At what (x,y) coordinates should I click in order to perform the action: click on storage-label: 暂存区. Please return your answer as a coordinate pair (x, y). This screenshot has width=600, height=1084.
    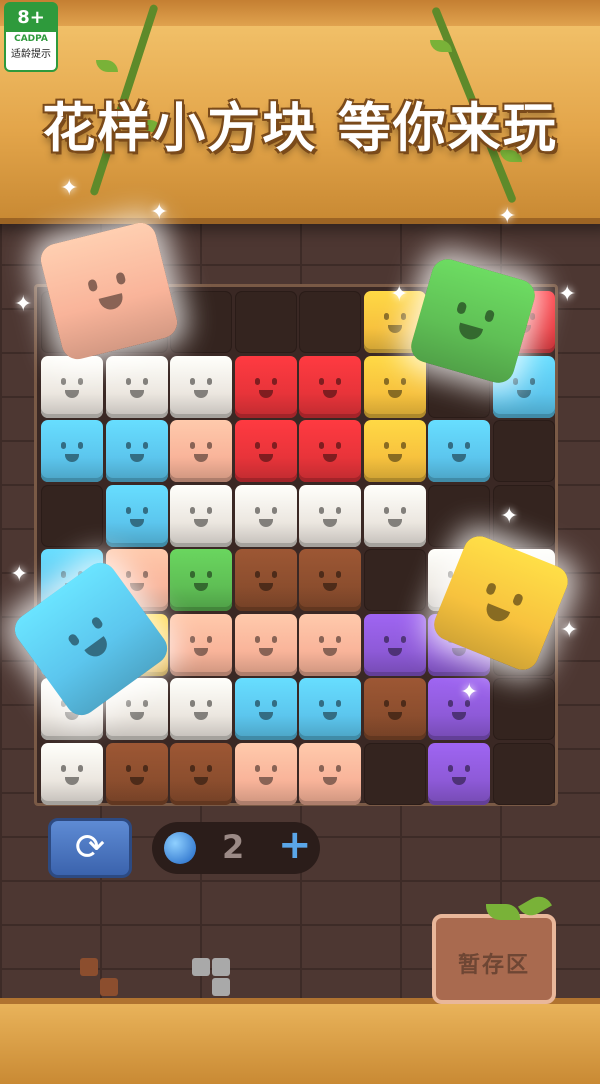
    Looking at the image, I should click on (493, 965).